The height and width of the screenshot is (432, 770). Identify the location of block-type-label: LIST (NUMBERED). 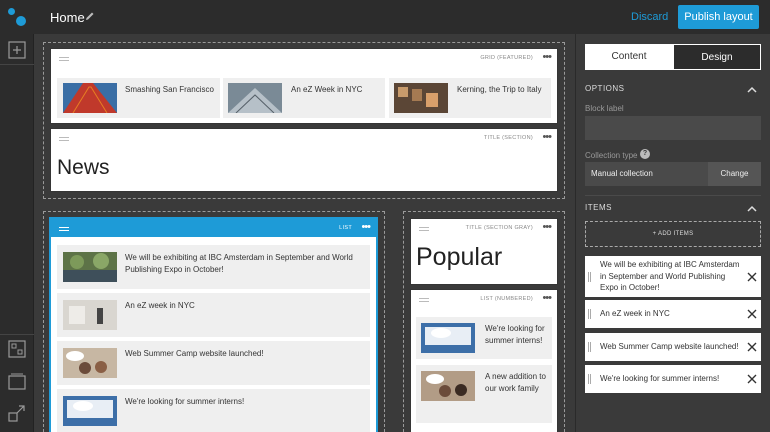
(506, 299).